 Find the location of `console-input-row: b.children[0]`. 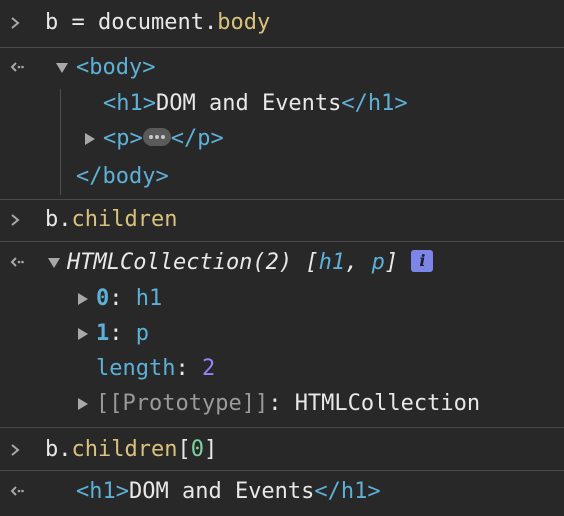

console-input-row: b.children[0] is located at coordinates (282, 450).